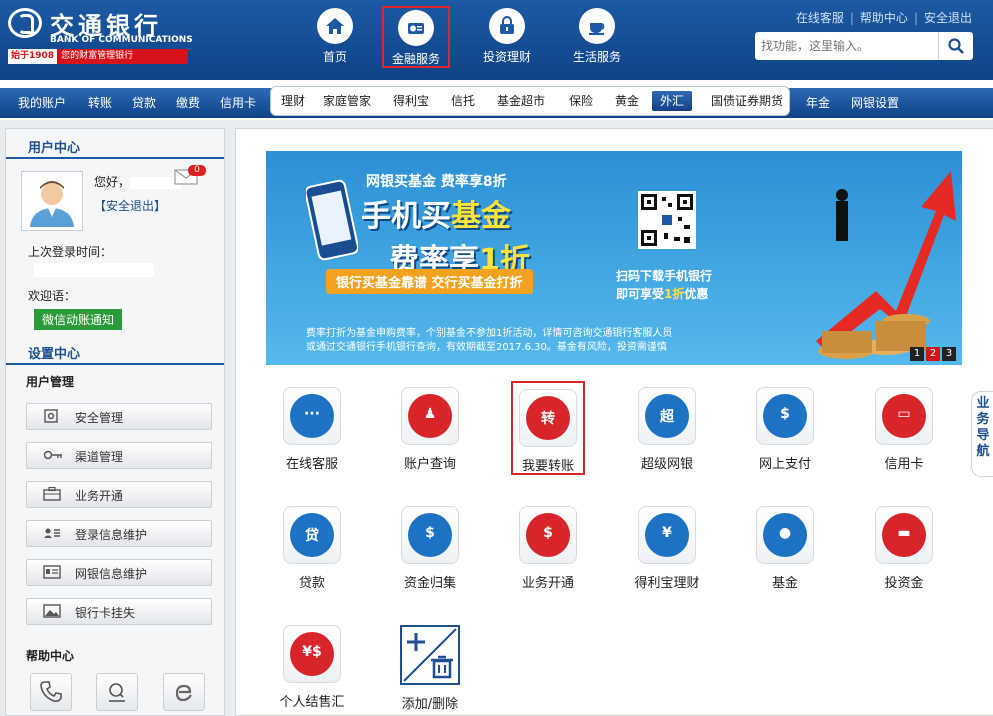  I want to click on greeting: 您好，, so click(137, 181).